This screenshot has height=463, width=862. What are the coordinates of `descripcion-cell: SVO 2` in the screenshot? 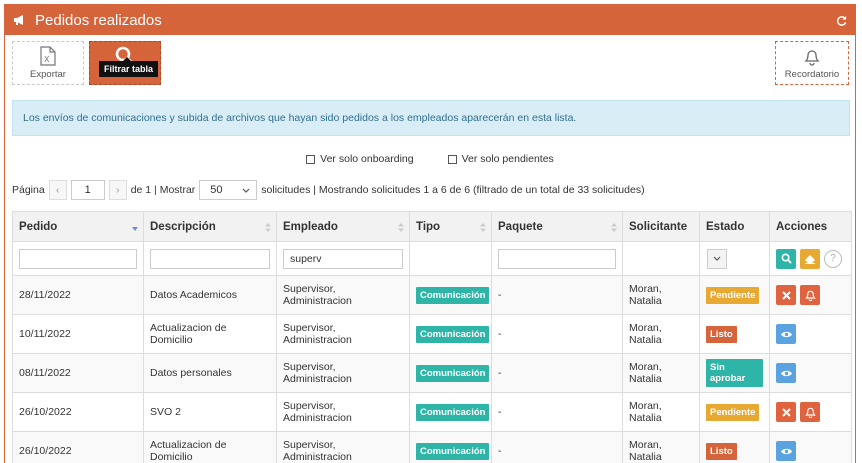 It's located at (210, 412).